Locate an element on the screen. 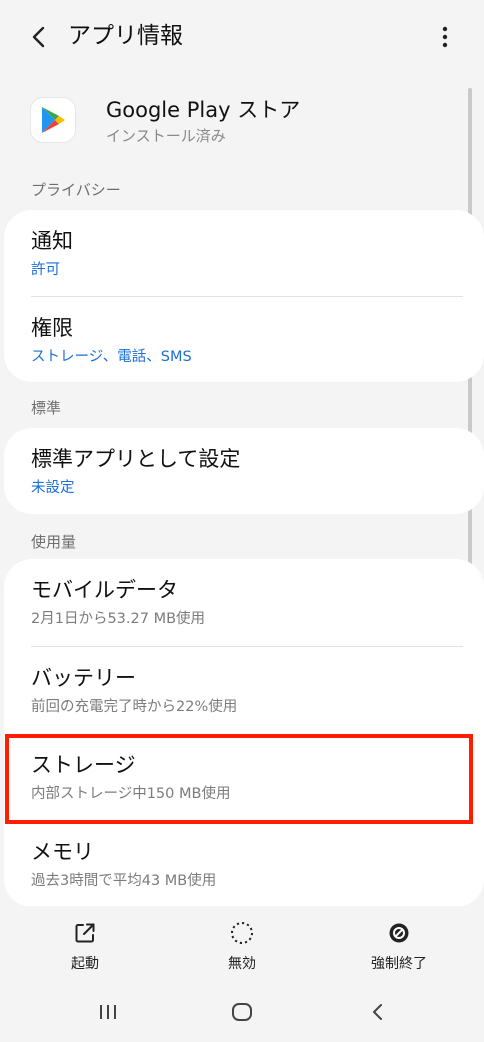 The image size is (484, 1042). open-external-icon is located at coordinates (85, 933).